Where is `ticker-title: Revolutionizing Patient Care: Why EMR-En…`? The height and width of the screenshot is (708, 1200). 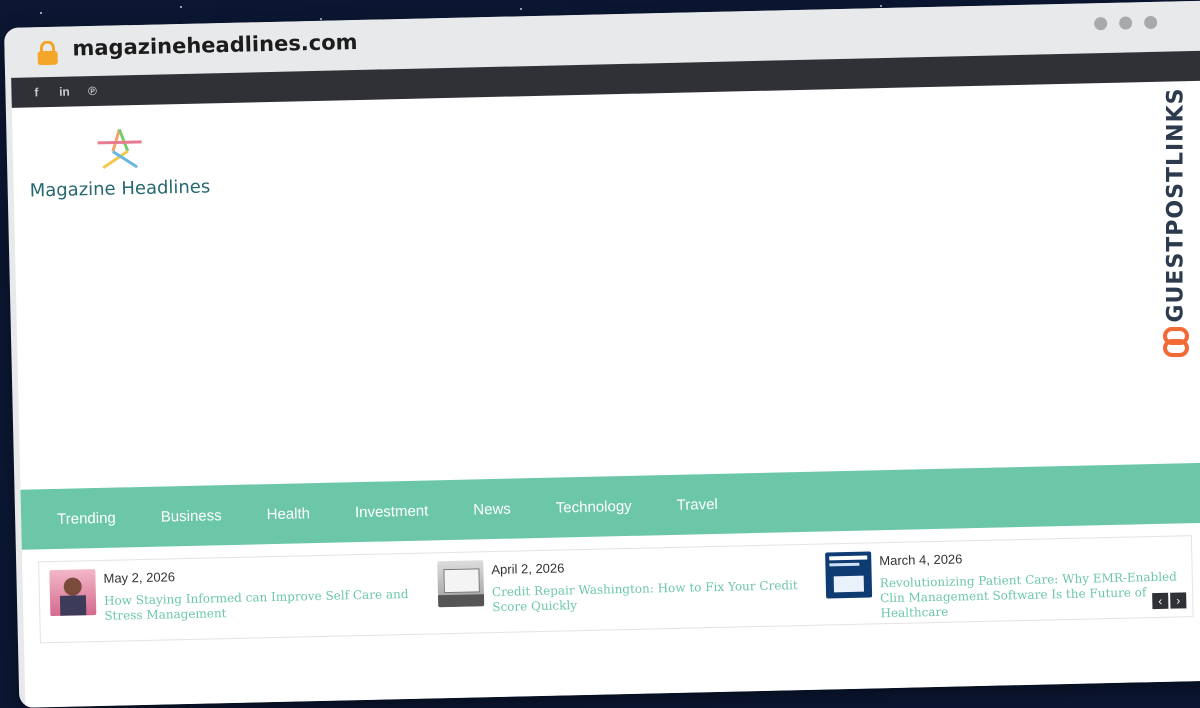
ticker-title: Revolutionizing Patient Care: Why EMR-En… is located at coordinates (1031, 595).